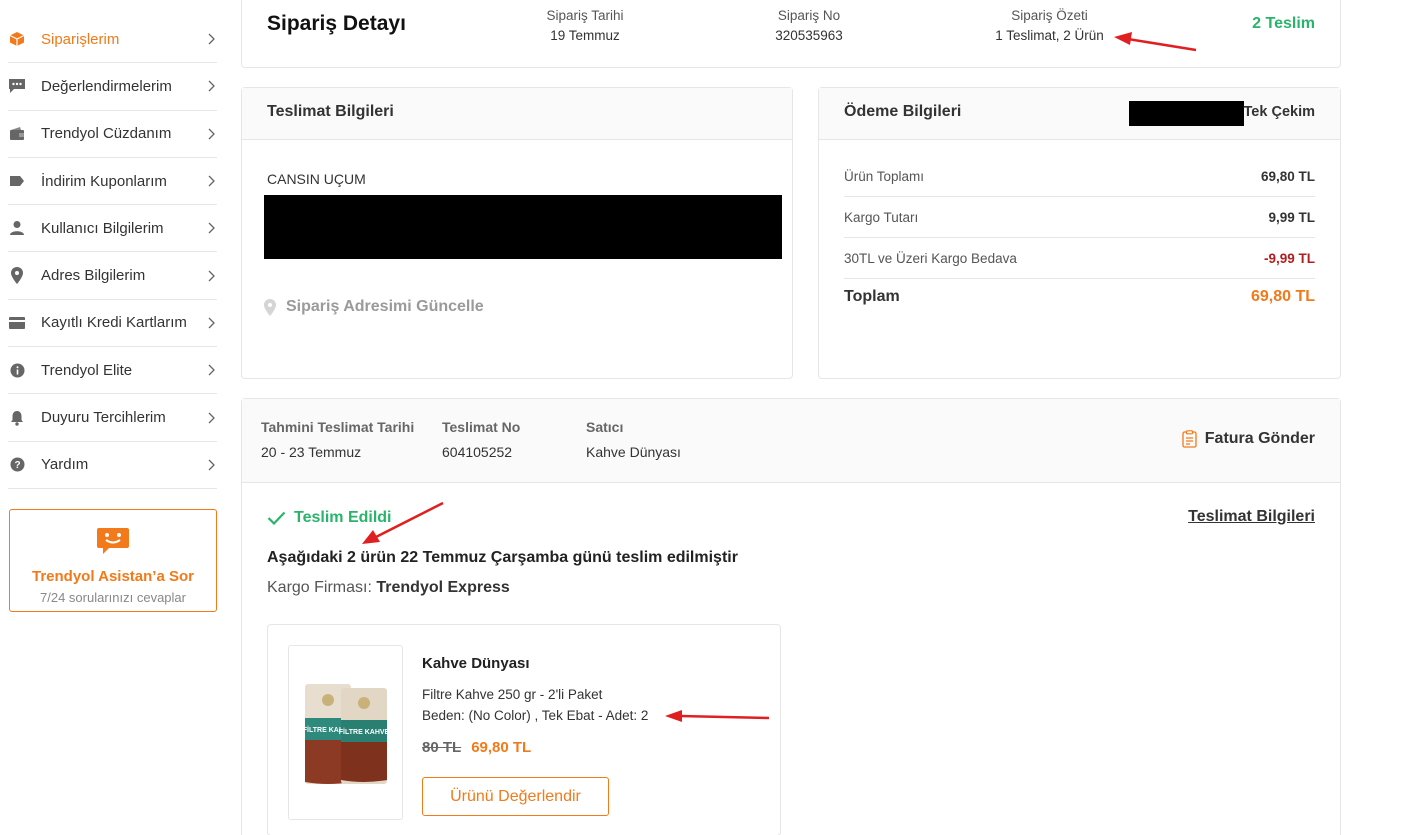 The image size is (1410, 835). Describe the element at coordinates (87, 370) in the screenshot. I see `sidebar-item-label: Trendyol Elite` at that location.